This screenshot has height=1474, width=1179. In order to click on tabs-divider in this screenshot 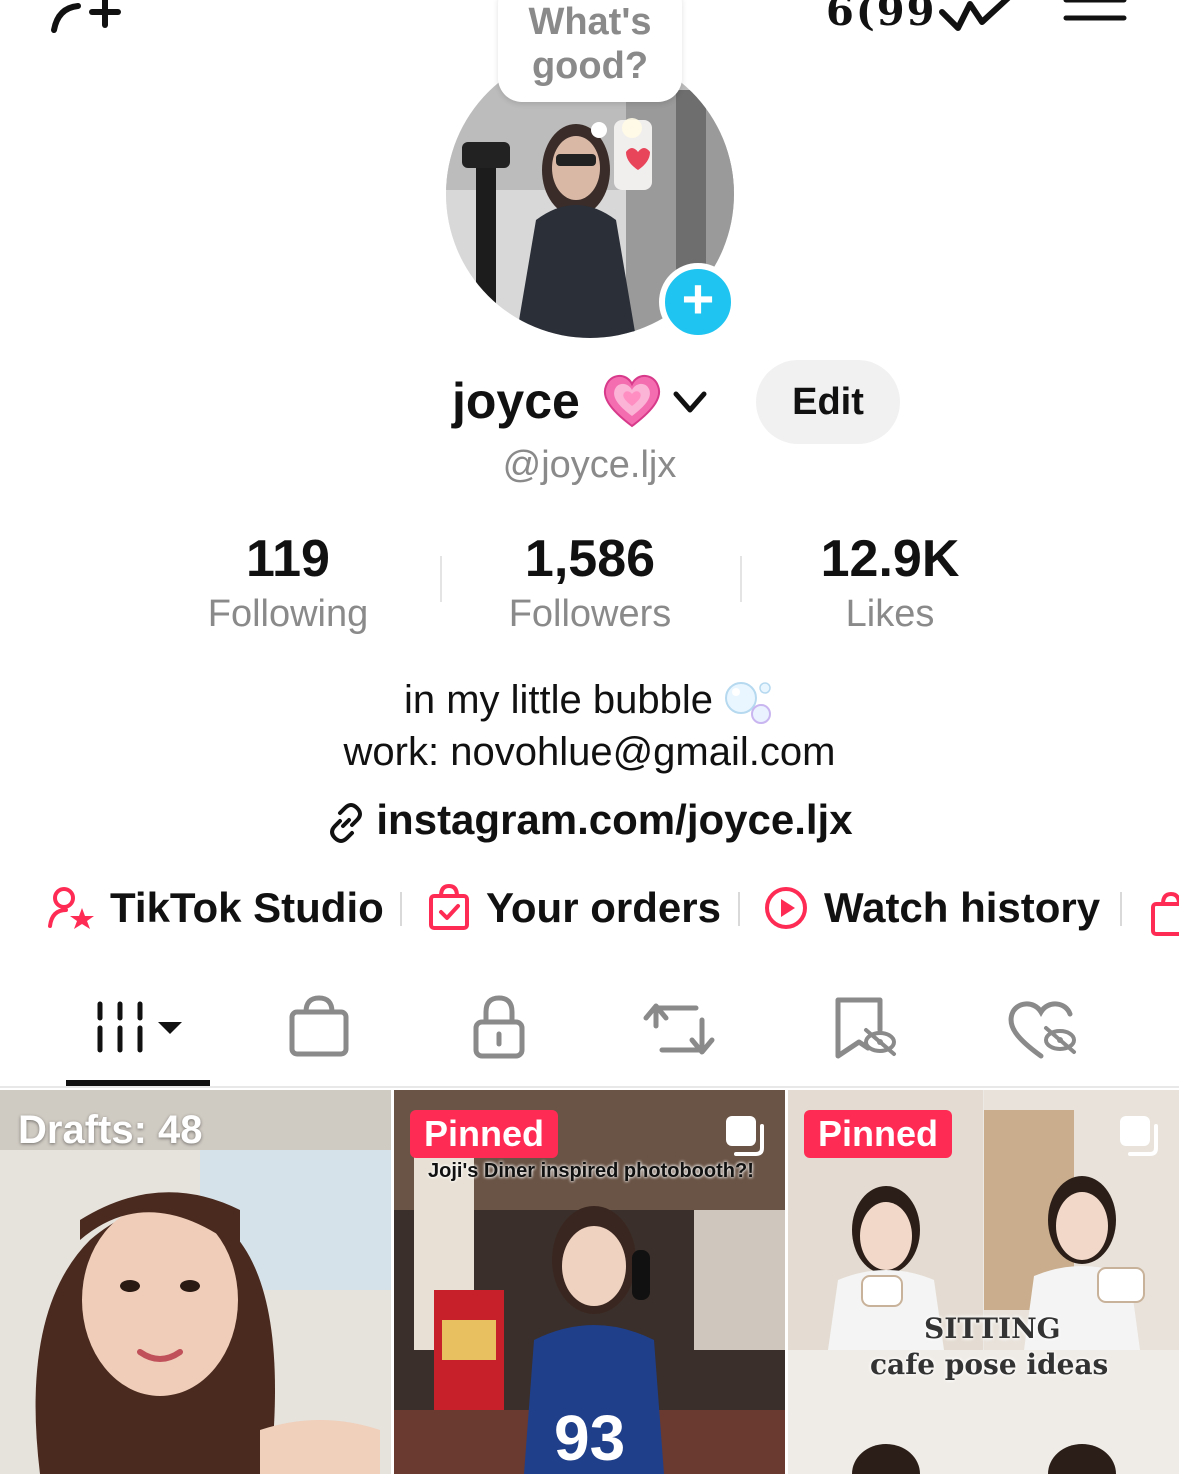, I will do `click(589, 1087)`.